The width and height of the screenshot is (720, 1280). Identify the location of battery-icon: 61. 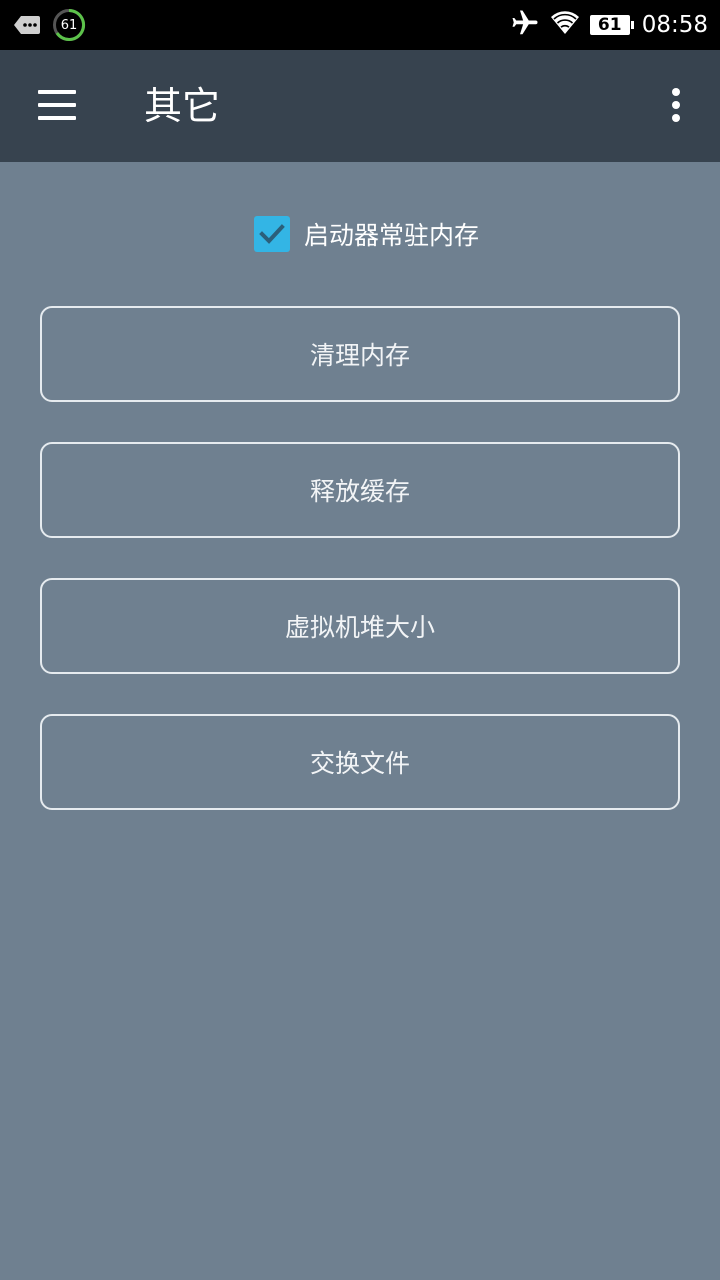
(611, 25).